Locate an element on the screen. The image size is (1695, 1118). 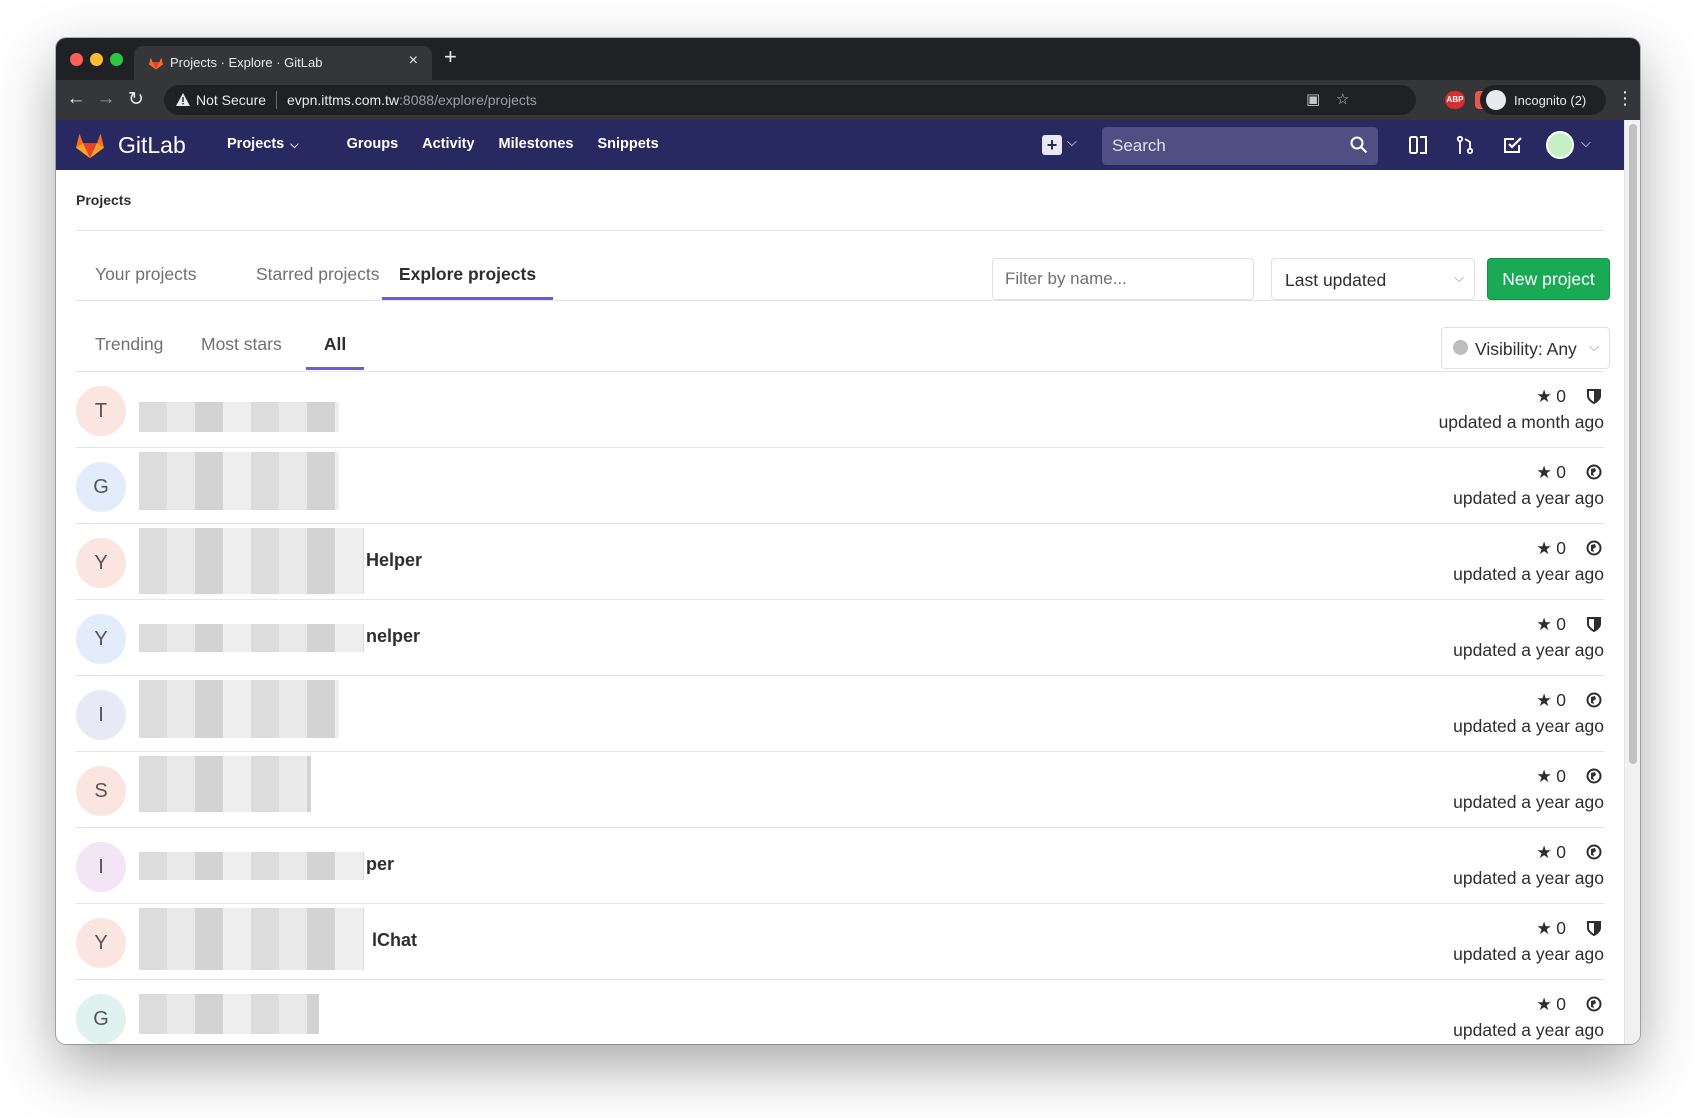
tab-your-projects: Your projects is located at coordinates (146, 272).